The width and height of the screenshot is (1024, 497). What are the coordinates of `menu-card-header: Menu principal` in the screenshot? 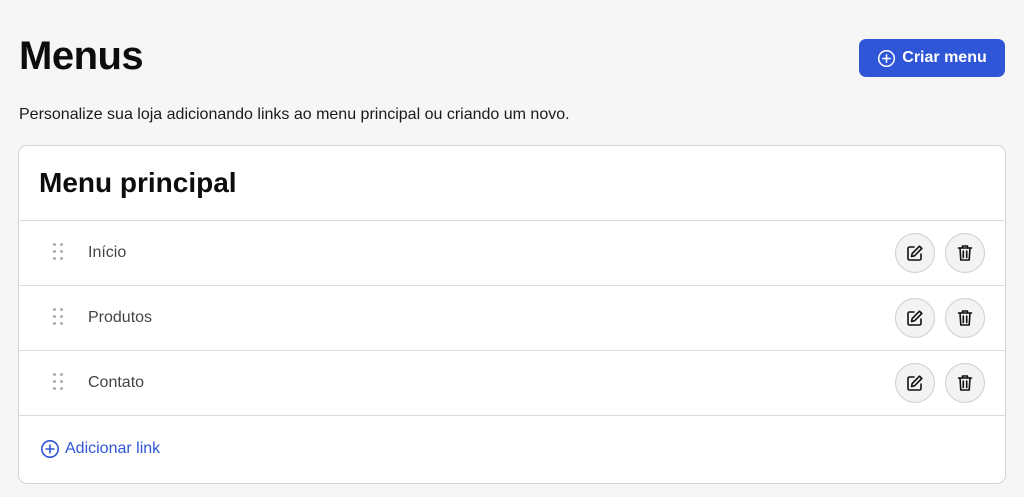 It's located at (512, 183).